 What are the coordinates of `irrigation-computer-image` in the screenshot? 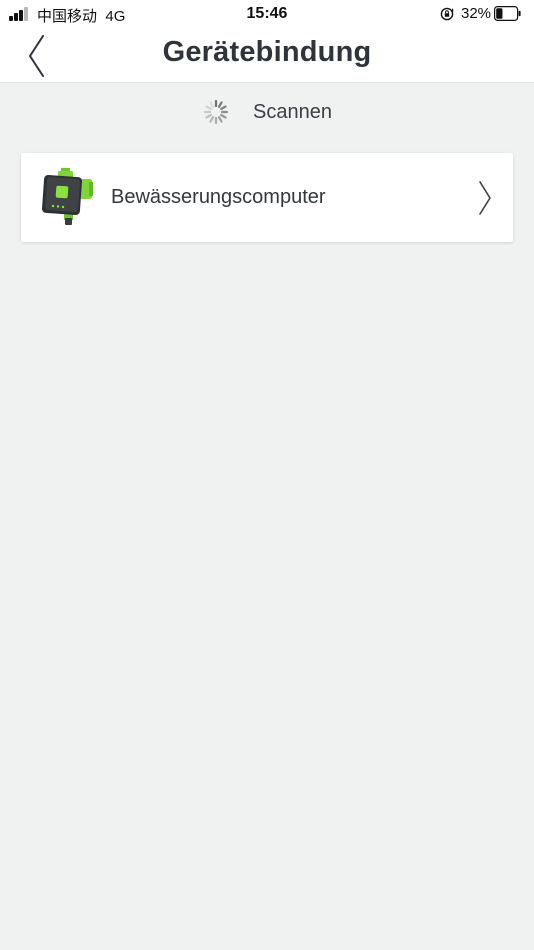 It's located at (67, 196).